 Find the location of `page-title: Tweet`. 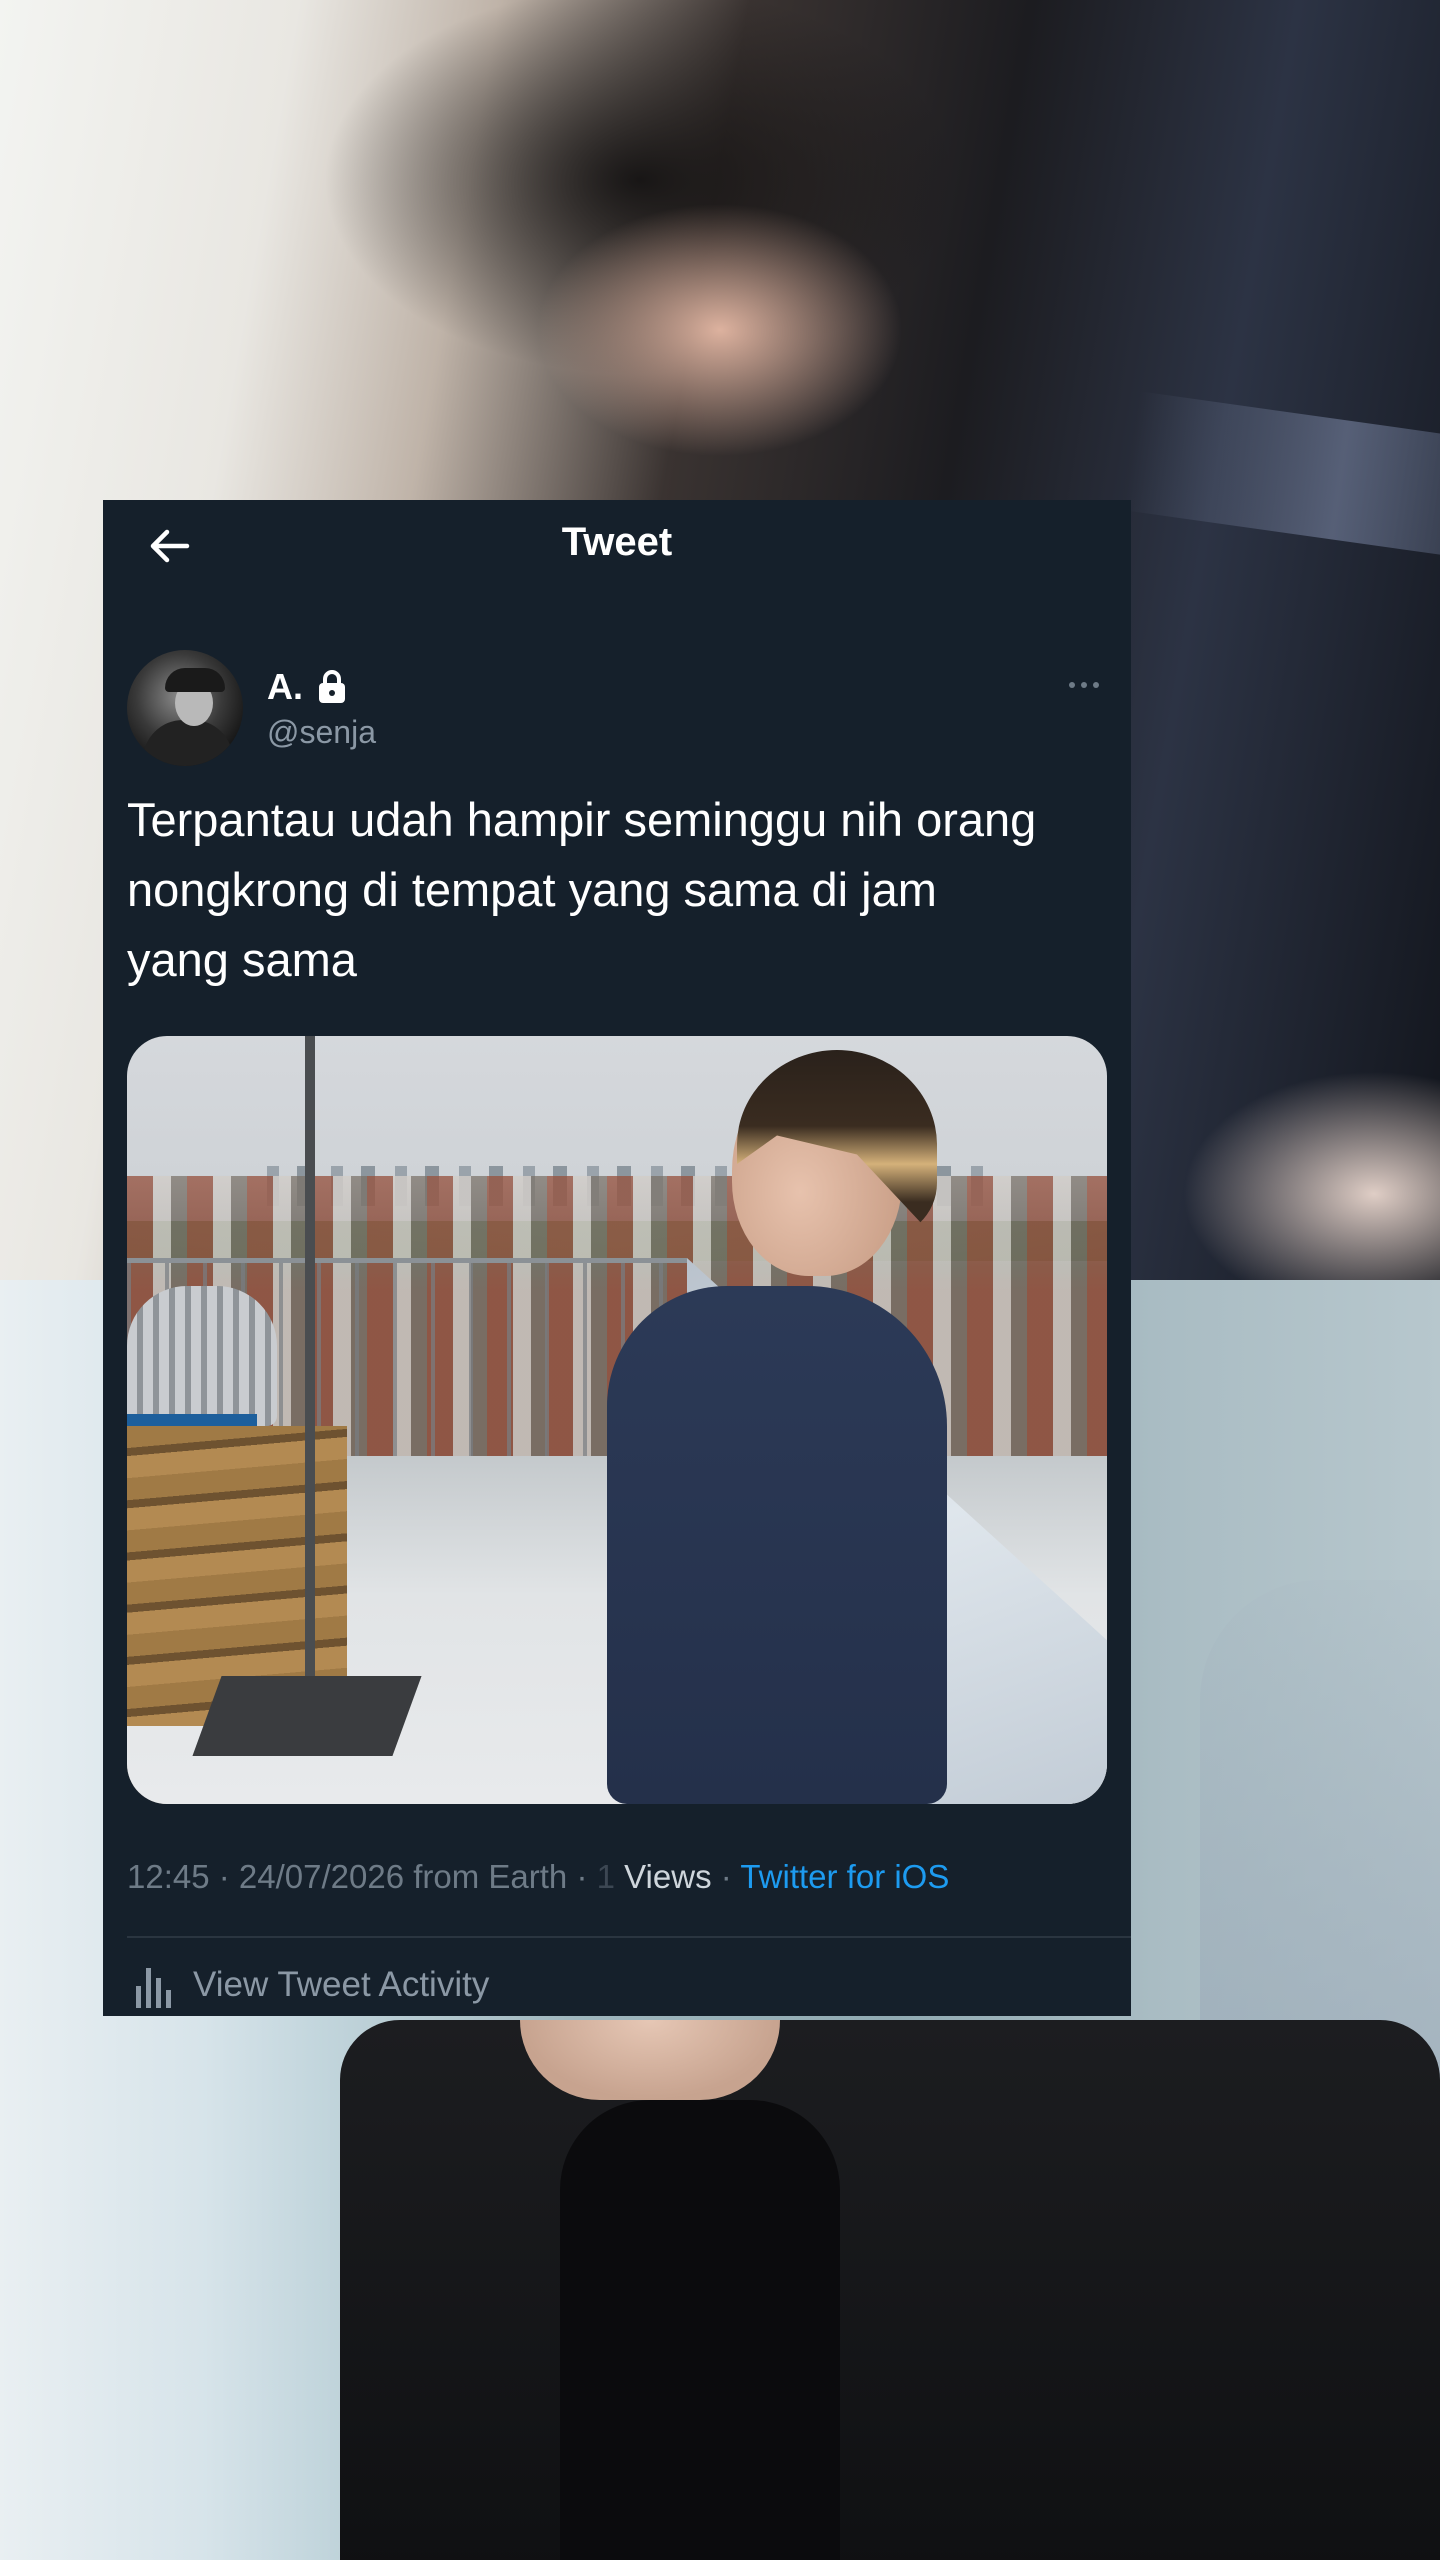

page-title: Tweet is located at coordinates (617, 542).